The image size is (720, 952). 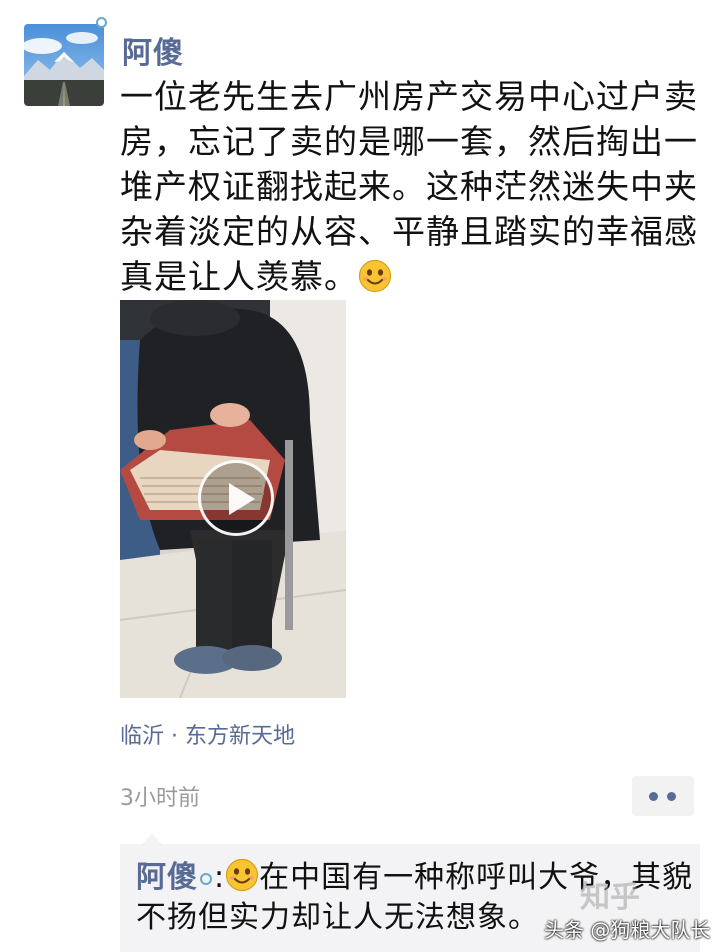 I want to click on post-author: 阿傻, so click(x=153, y=50).